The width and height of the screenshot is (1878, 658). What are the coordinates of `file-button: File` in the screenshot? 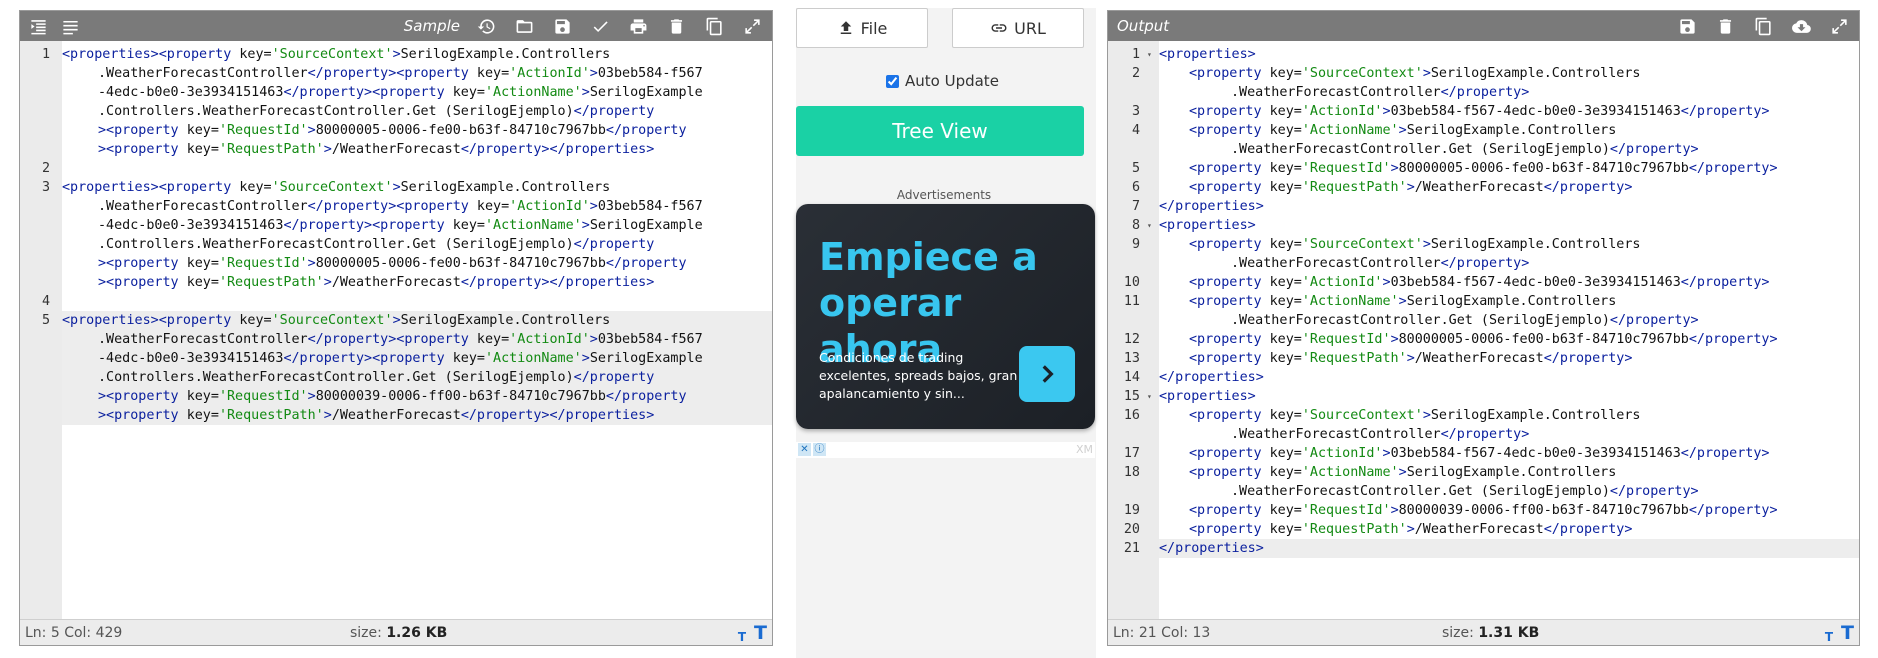 It's located at (862, 28).